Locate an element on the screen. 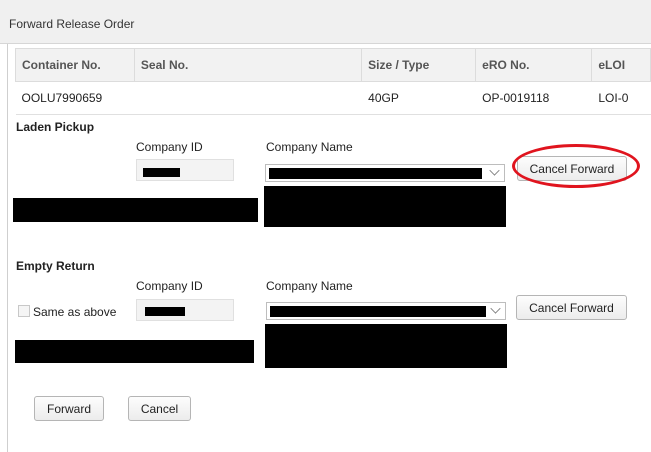 The width and height of the screenshot is (651, 452). laden-company-name-select is located at coordinates (385, 173).